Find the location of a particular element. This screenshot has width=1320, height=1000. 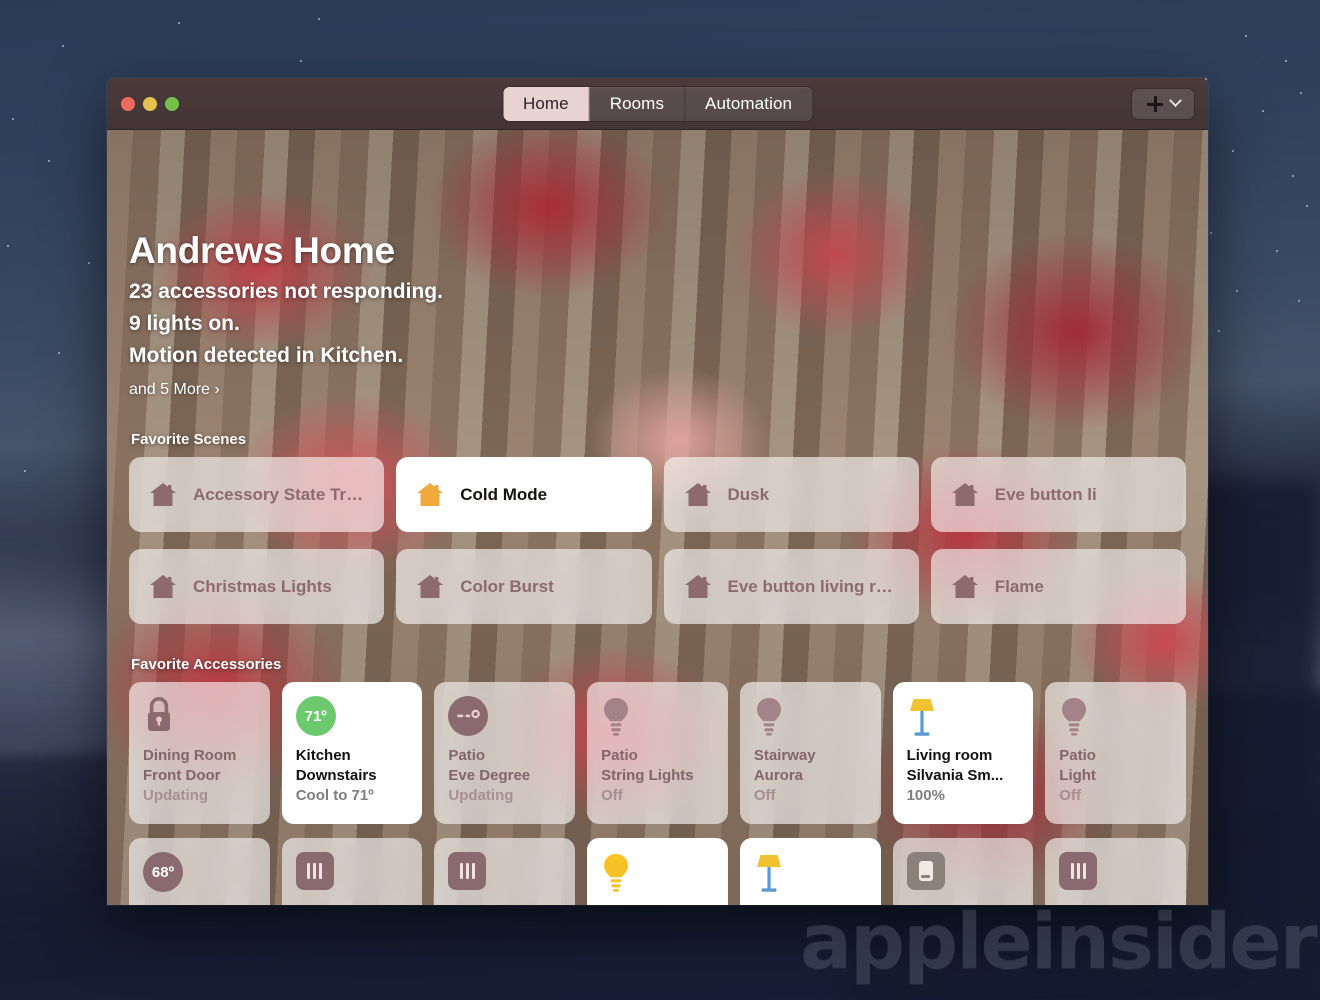

accessory-room: Stairway is located at coordinates (784, 755).